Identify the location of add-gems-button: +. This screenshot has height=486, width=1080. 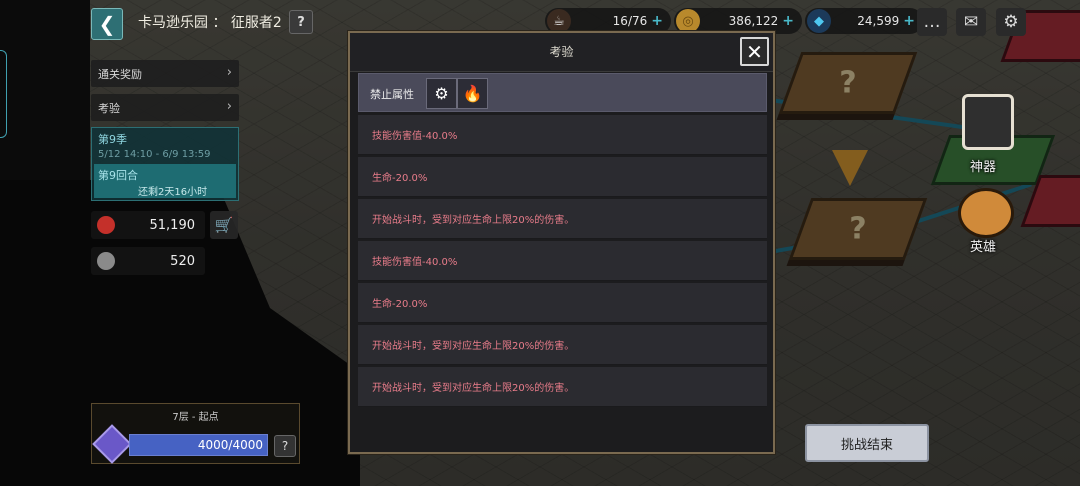
(909, 21).